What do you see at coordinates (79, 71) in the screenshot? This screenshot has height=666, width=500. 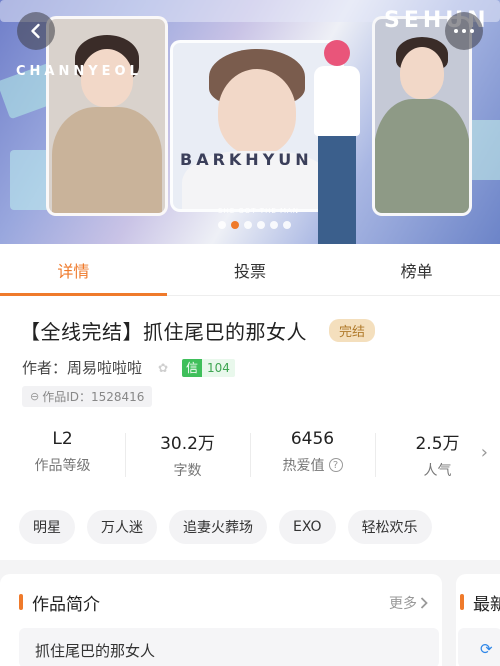 I see `banner-word-chann: CHANNYEOL` at bounding box center [79, 71].